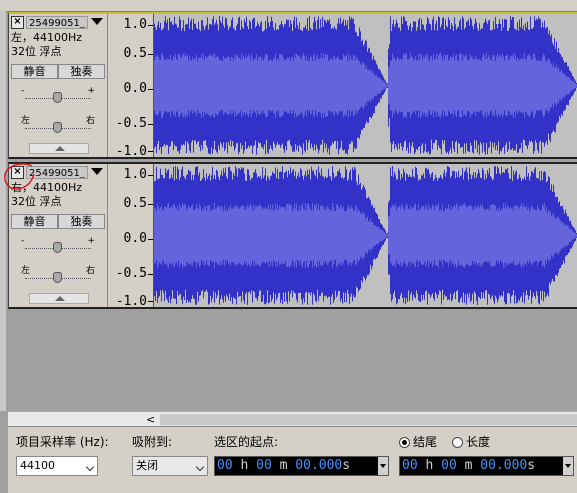 The width and height of the screenshot is (577, 493). I want to click on end-seconds: 00.000, so click(503, 465).